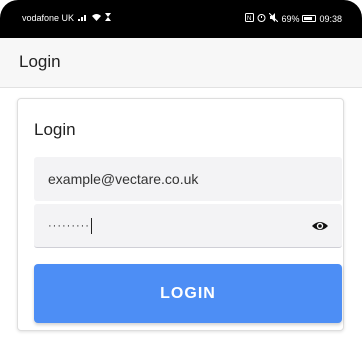 This screenshot has height=339, width=362. I want to click on password-value: ·········, so click(69, 225).